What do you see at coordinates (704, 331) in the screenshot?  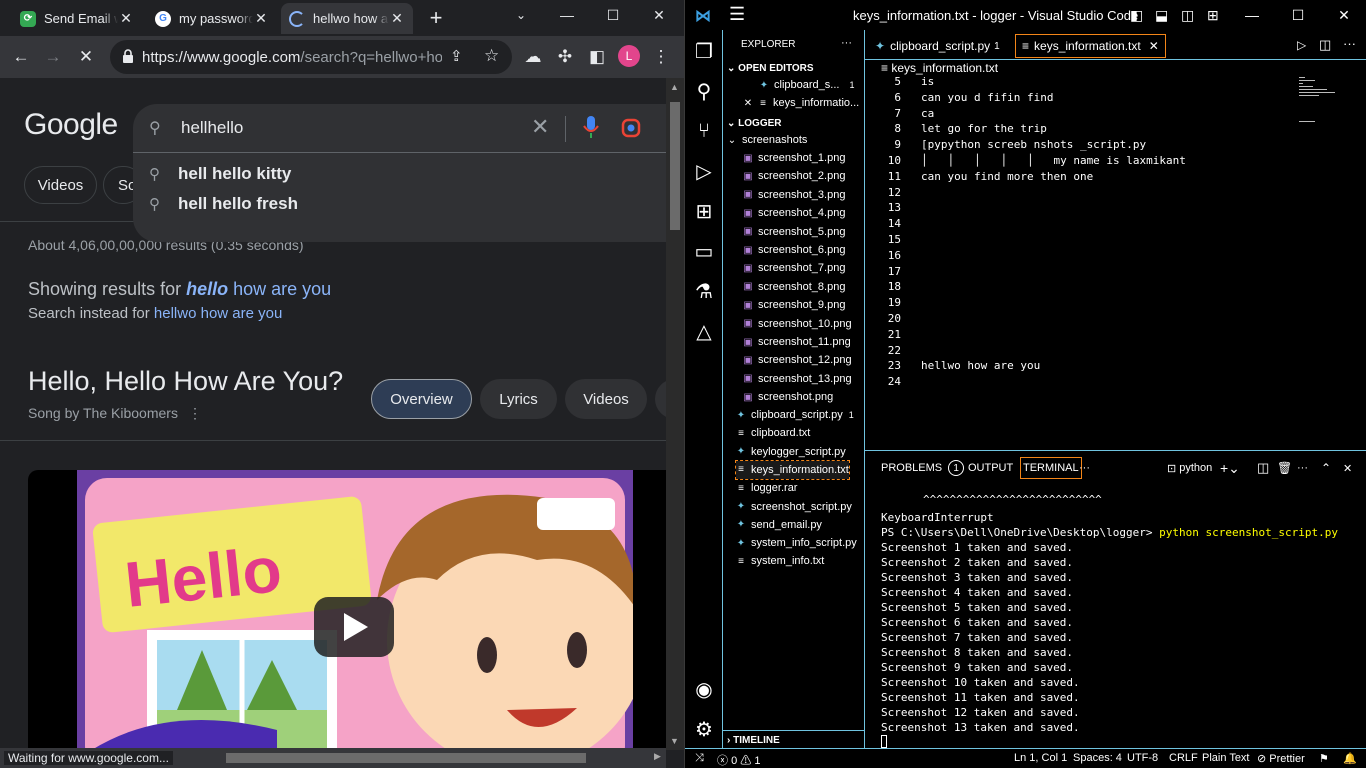 I see `deploy-icon: △` at bounding box center [704, 331].